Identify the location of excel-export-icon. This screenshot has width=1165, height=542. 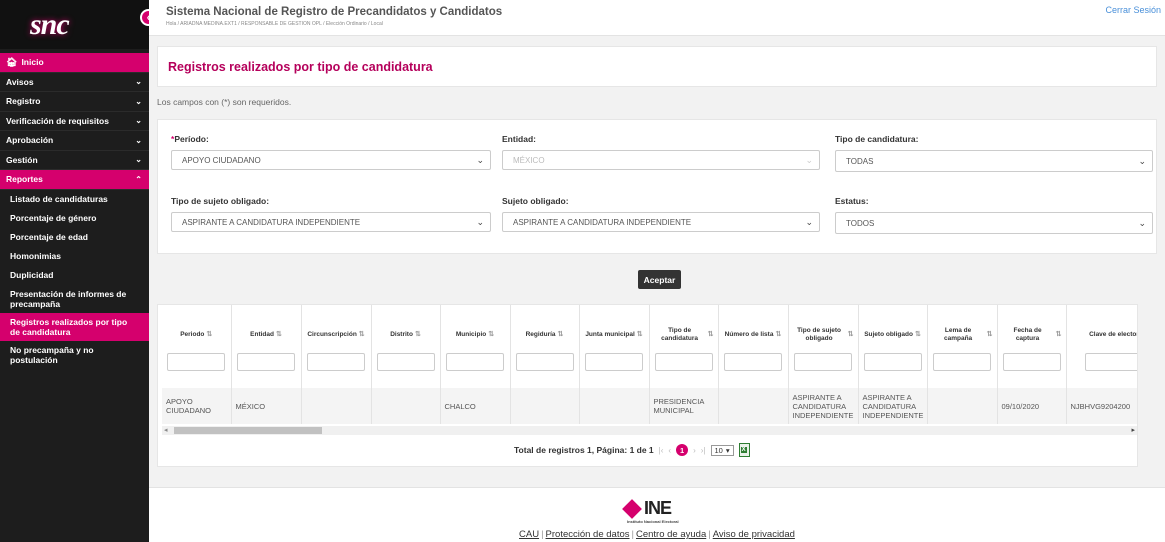
(744, 450).